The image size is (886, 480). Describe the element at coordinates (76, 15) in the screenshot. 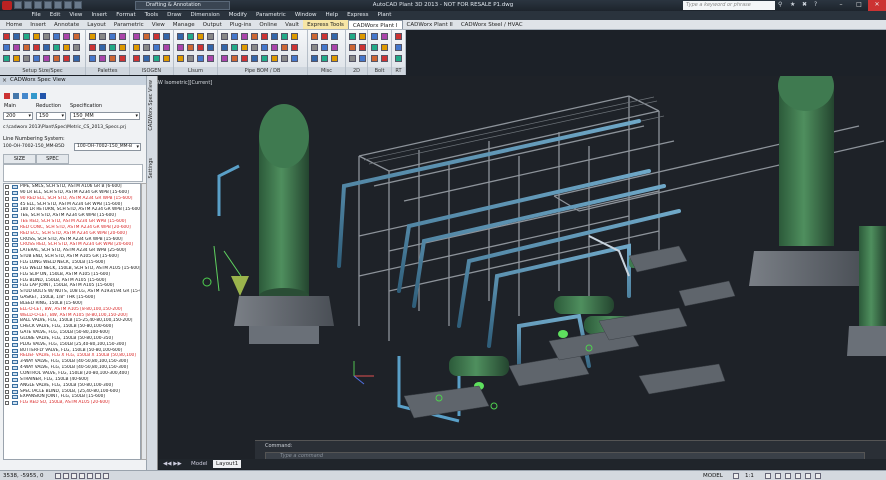

I see `menu-item-view: View` at that location.